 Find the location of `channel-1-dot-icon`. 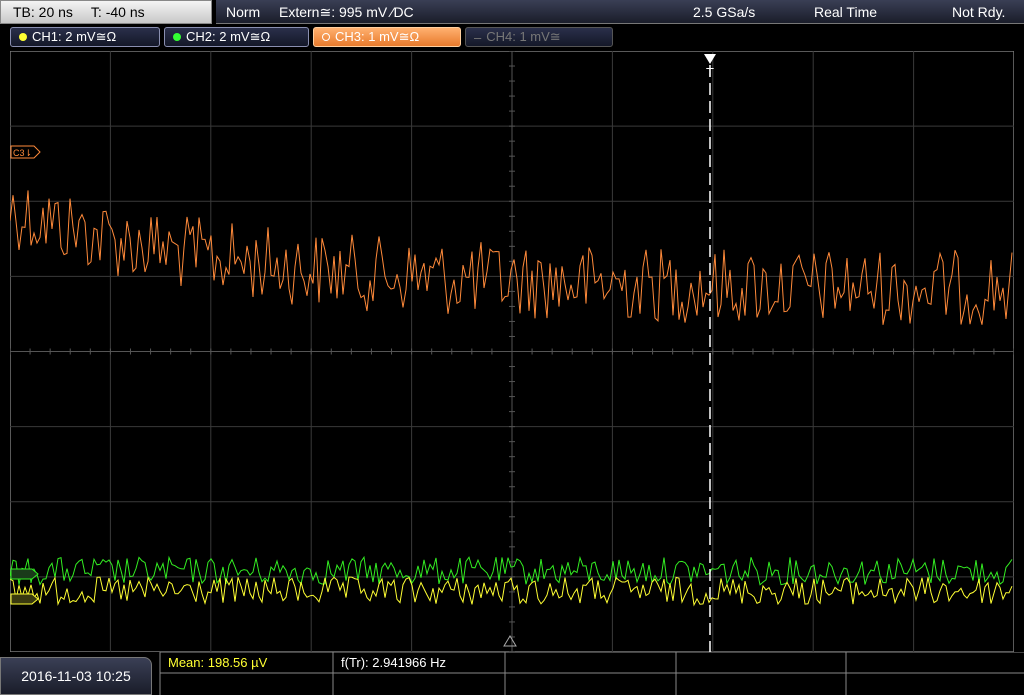

channel-1-dot-icon is located at coordinates (23, 37).